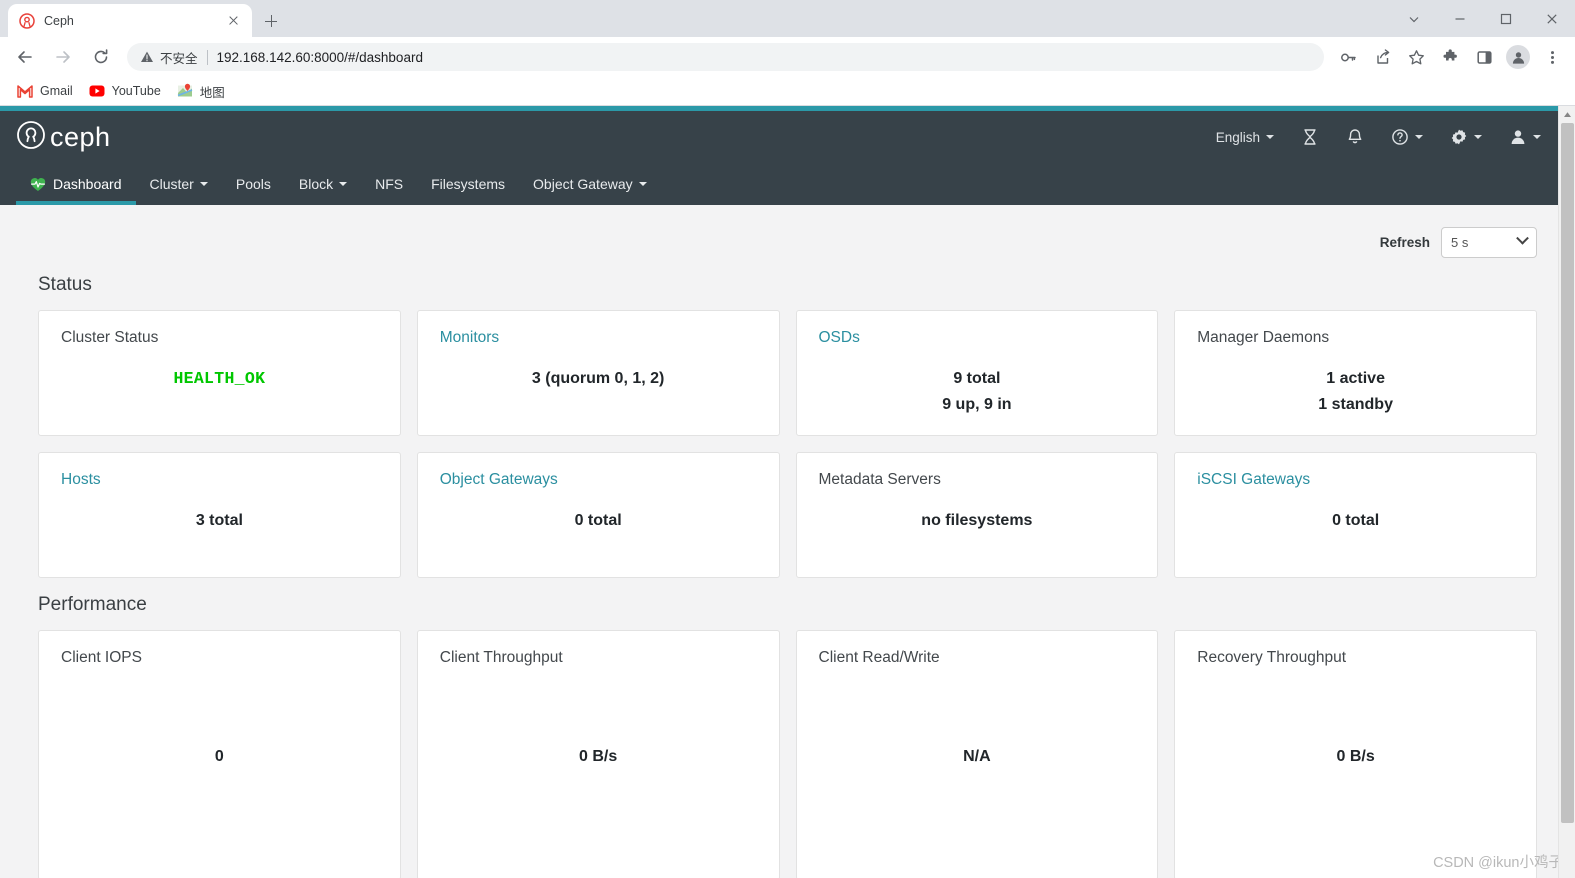  I want to click on bookmark-youtube: YouTube, so click(125, 91).